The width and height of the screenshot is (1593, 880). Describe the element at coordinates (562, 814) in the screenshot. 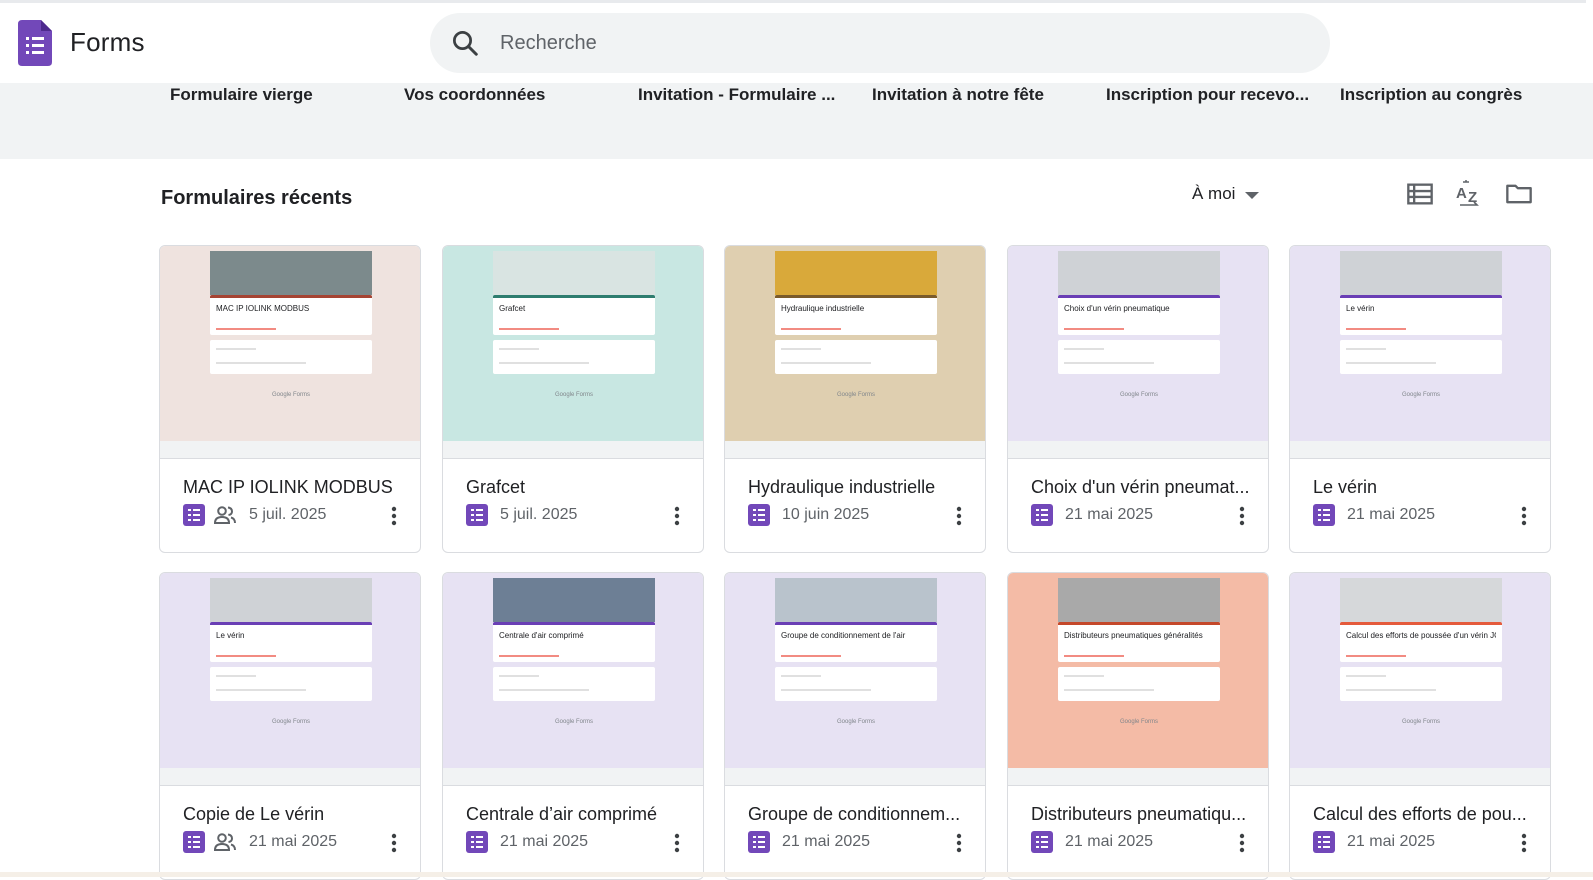

I see `form-card-title: Centrale d’air comprimé` at that location.